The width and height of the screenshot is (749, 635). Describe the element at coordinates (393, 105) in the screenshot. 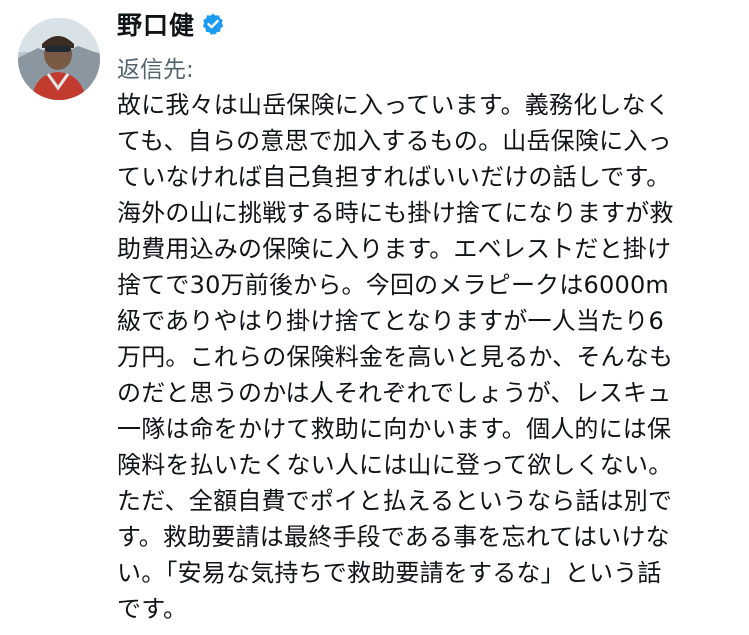

I see `tweet-text-line: 故に我々は山岳保険に入っています。義務化しなく` at that location.